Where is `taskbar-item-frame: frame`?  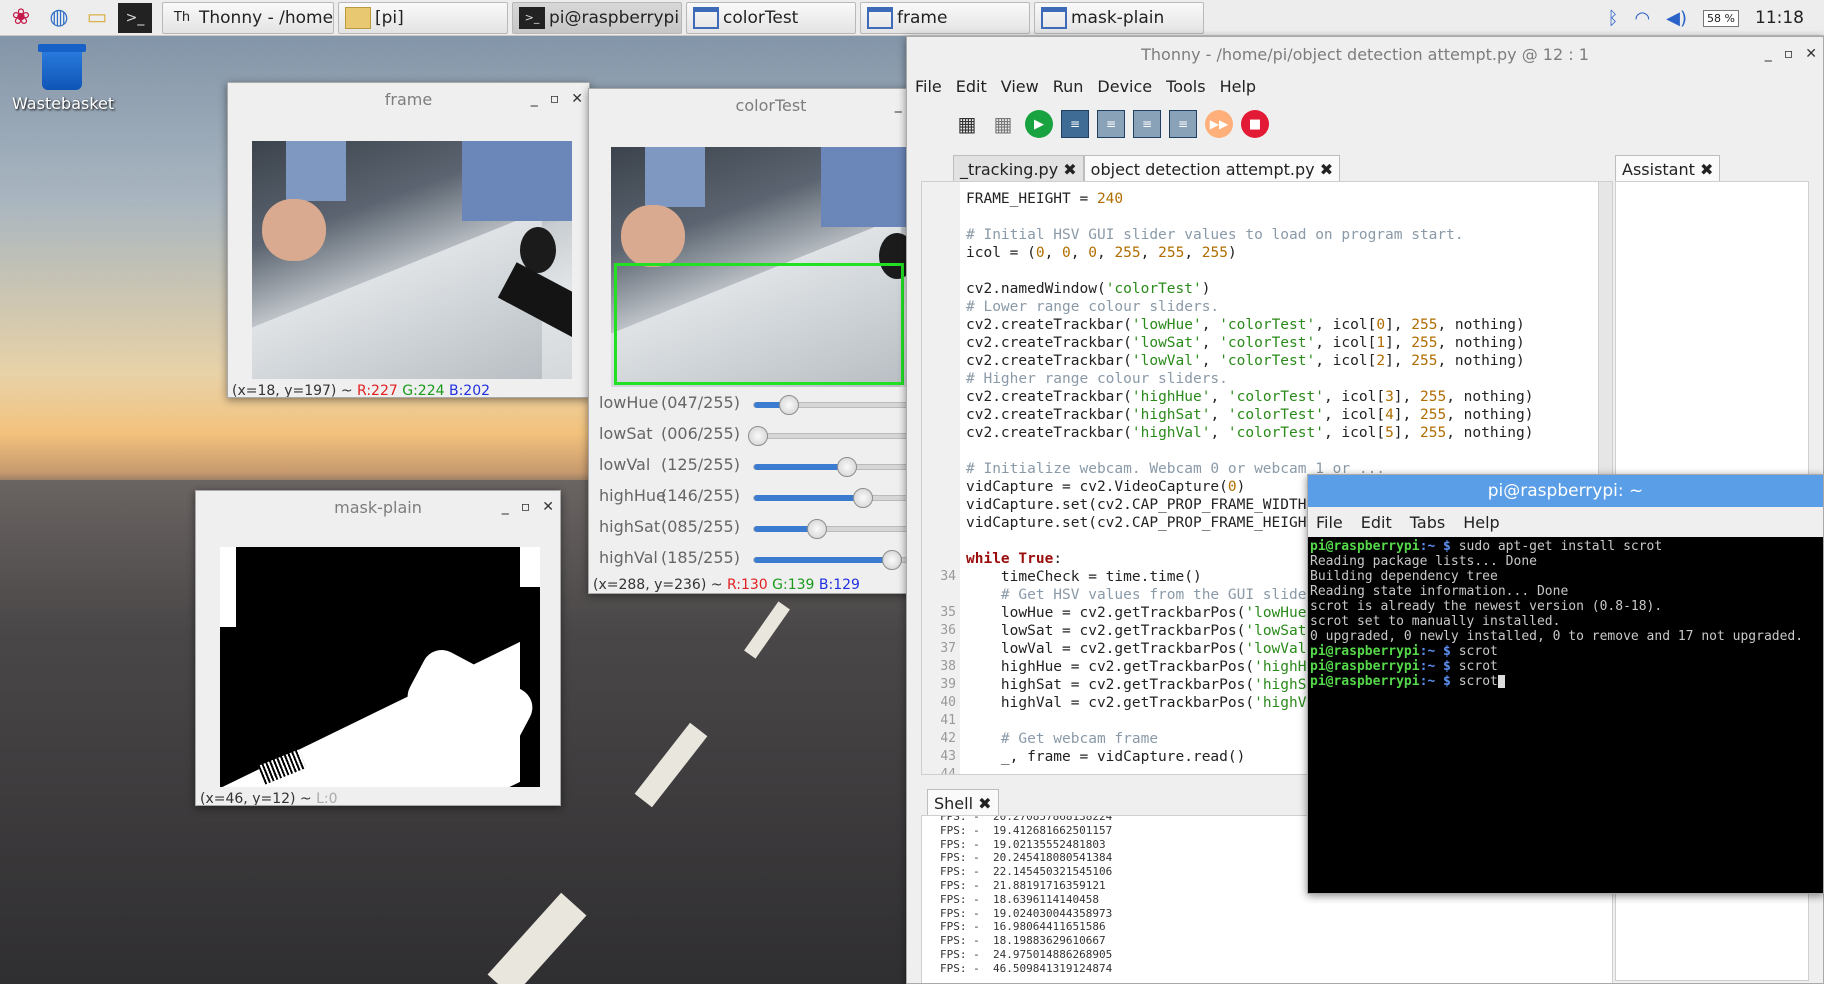 taskbar-item-frame: frame is located at coordinates (945, 17).